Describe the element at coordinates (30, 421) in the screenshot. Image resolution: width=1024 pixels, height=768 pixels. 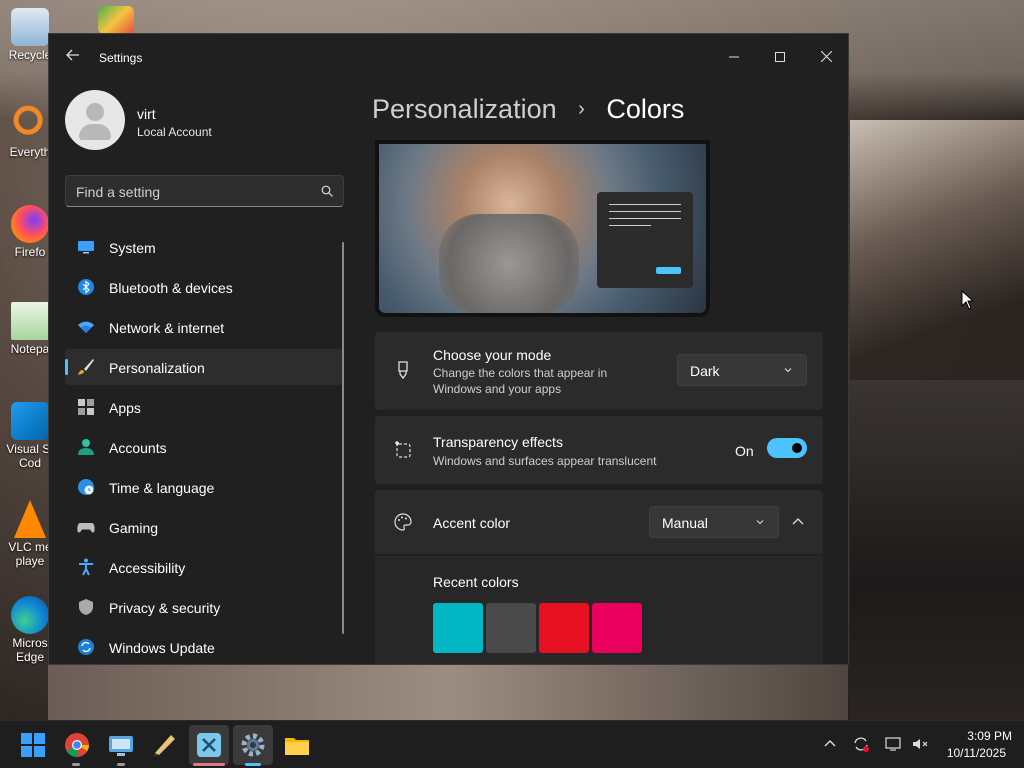
I see `vscode-icon` at that location.